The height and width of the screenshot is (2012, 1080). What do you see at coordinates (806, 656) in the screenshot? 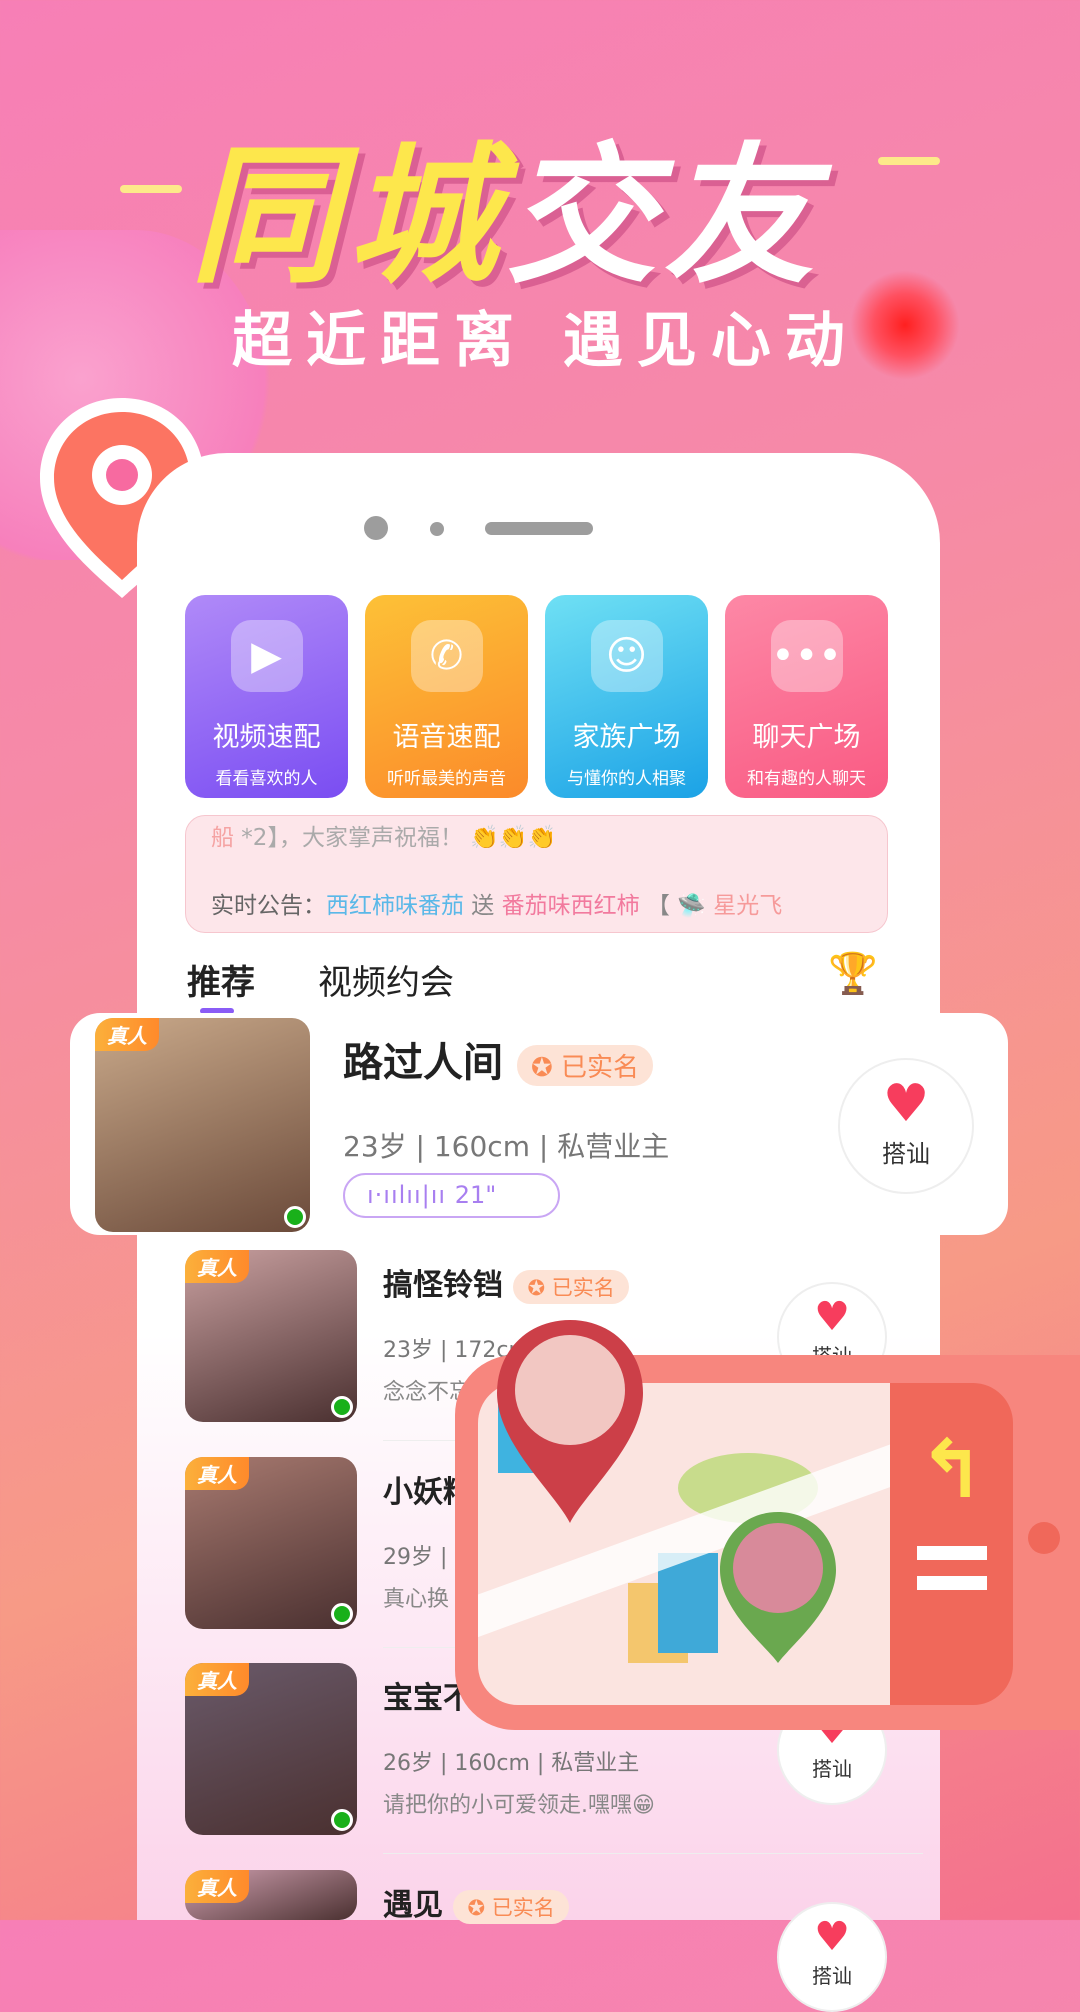
I see `chat-bubble-icon: •••` at bounding box center [806, 656].